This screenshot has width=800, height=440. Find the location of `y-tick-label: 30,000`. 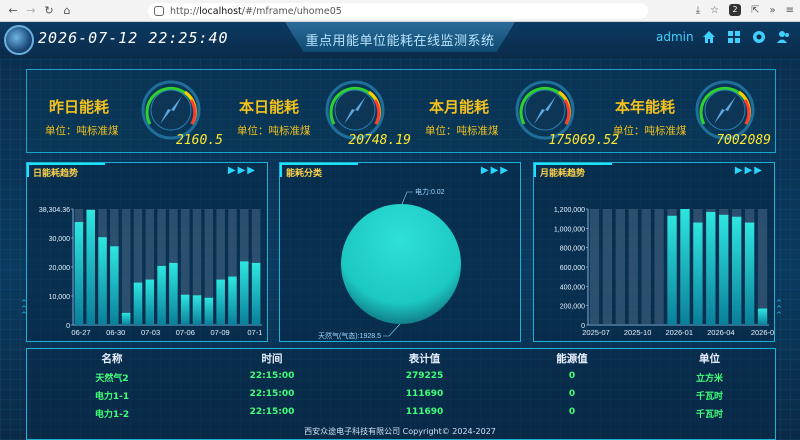

y-tick-label: 30,000 is located at coordinates (60, 239).